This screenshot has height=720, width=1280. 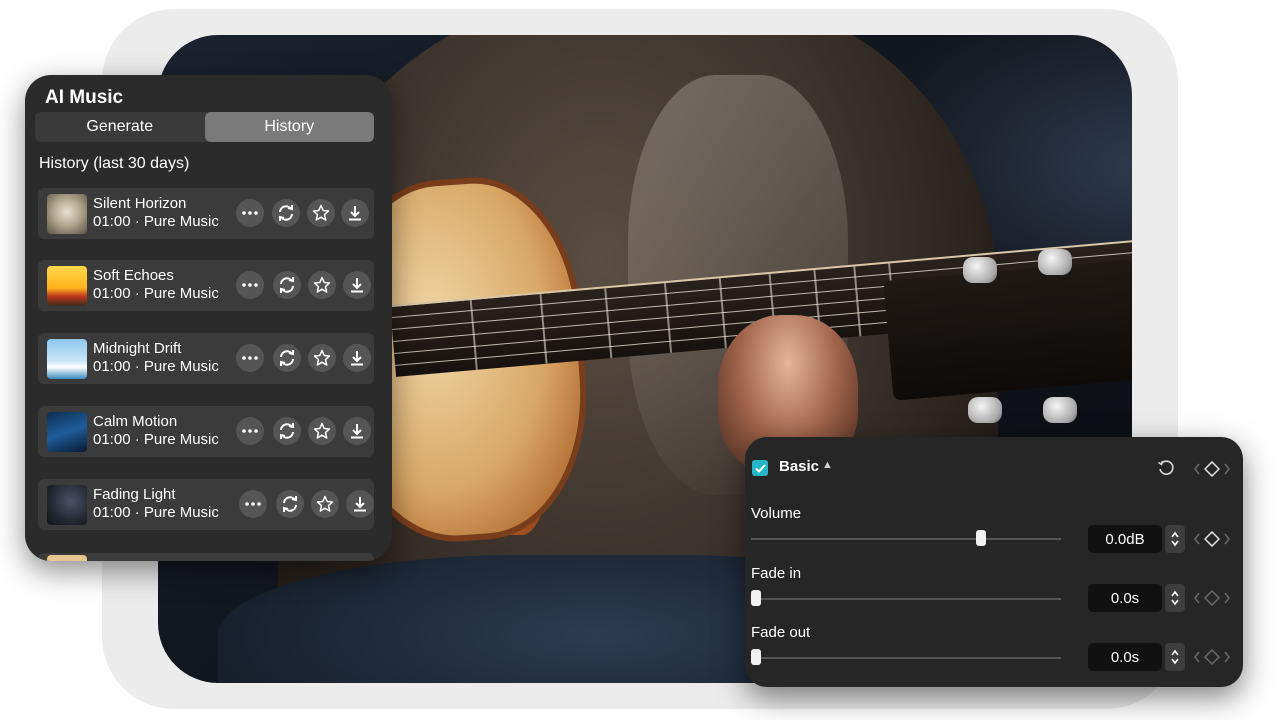 What do you see at coordinates (1007, 330) in the screenshot?
I see `guitar-headstock` at bounding box center [1007, 330].